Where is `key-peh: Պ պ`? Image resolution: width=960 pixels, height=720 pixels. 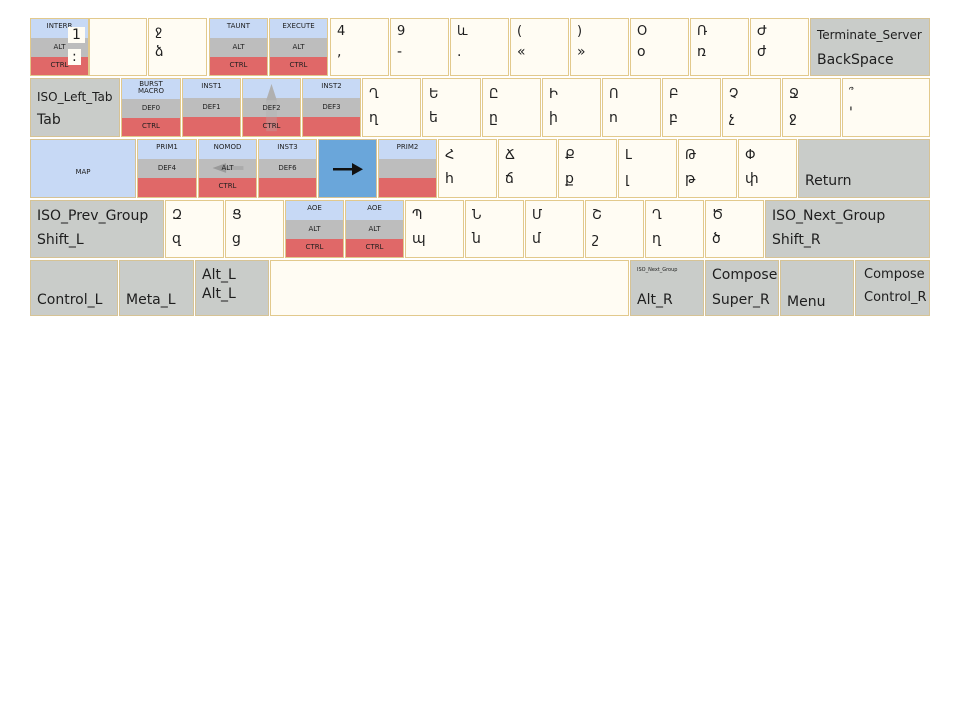 key-peh: Պ պ is located at coordinates (434, 229).